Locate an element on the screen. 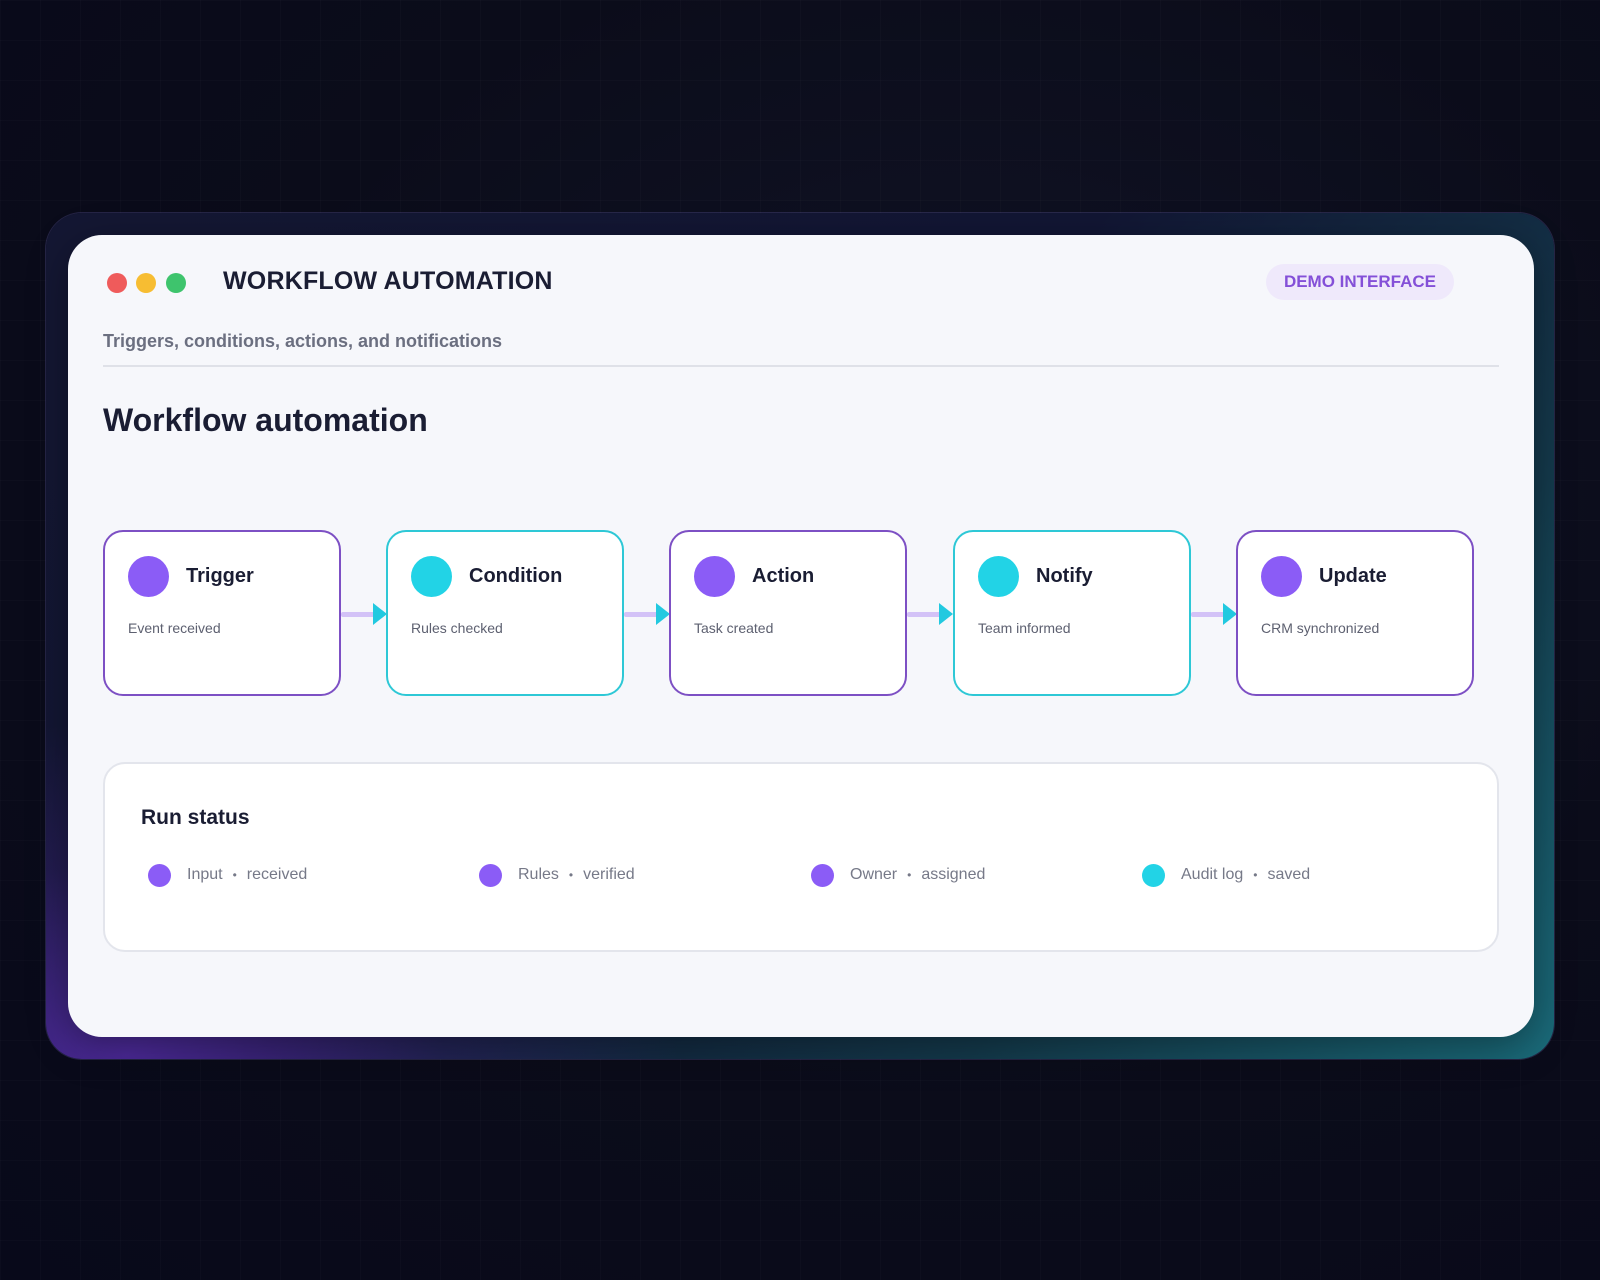  status-label: Owner is located at coordinates (874, 874).